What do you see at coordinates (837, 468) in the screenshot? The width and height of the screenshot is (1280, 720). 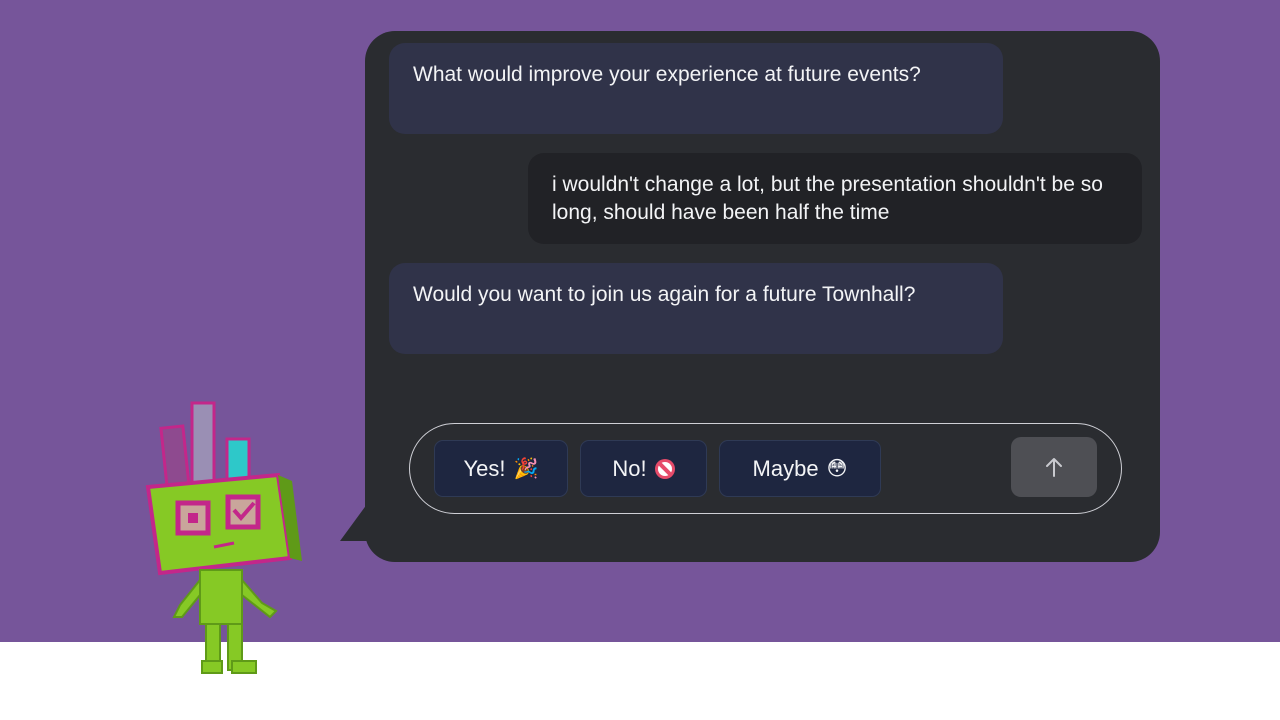 I see `flushed-face-icon: 😳` at bounding box center [837, 468].